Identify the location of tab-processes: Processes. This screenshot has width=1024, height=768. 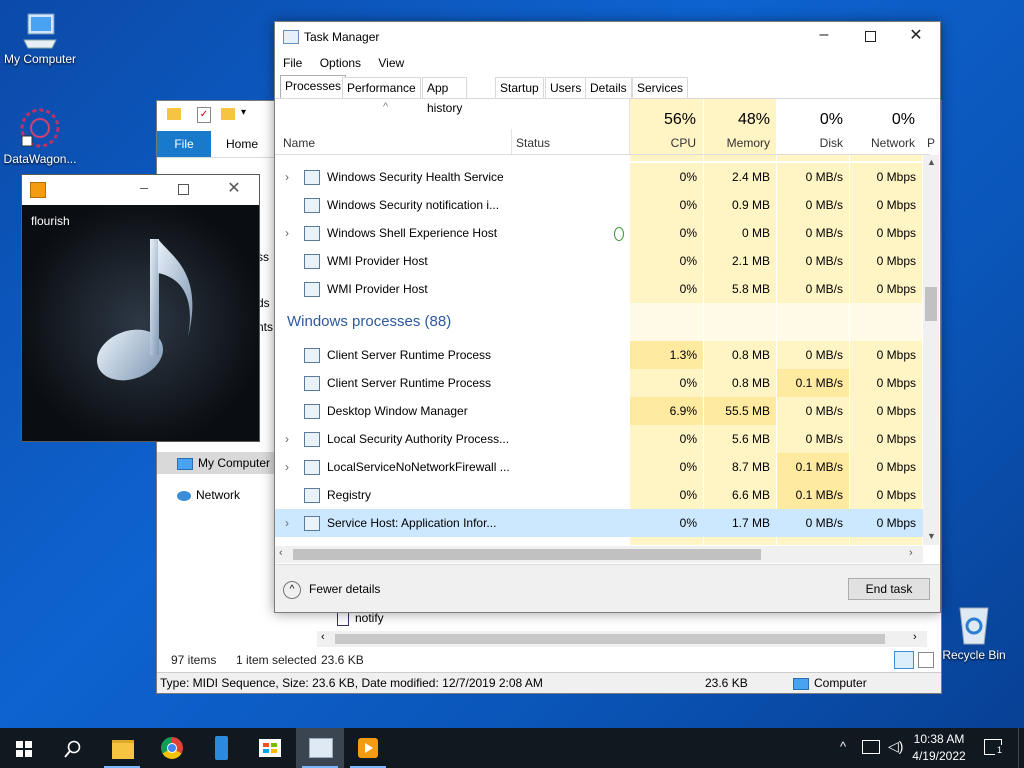
(313, 87).